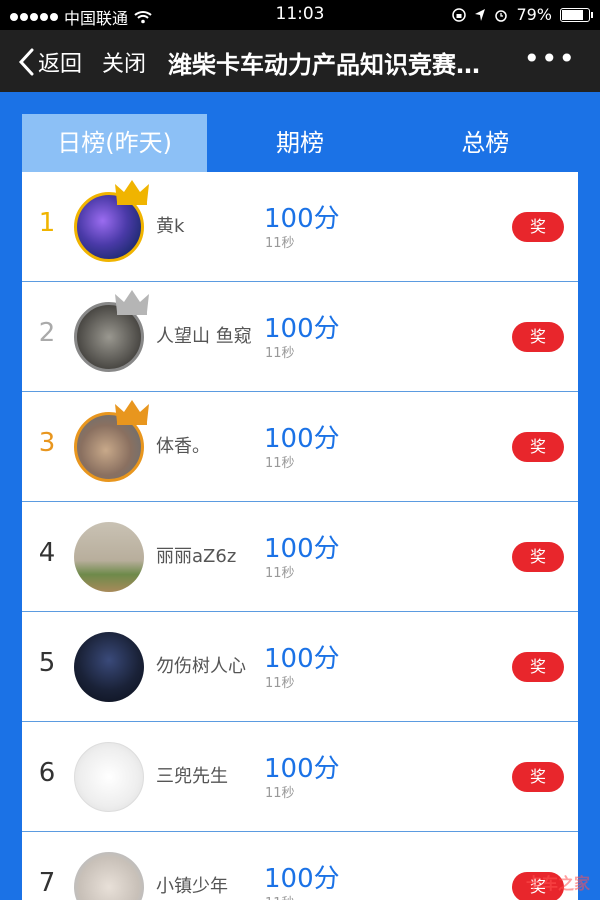  I want to click on lock-rotation-icon, so click(459, 14).